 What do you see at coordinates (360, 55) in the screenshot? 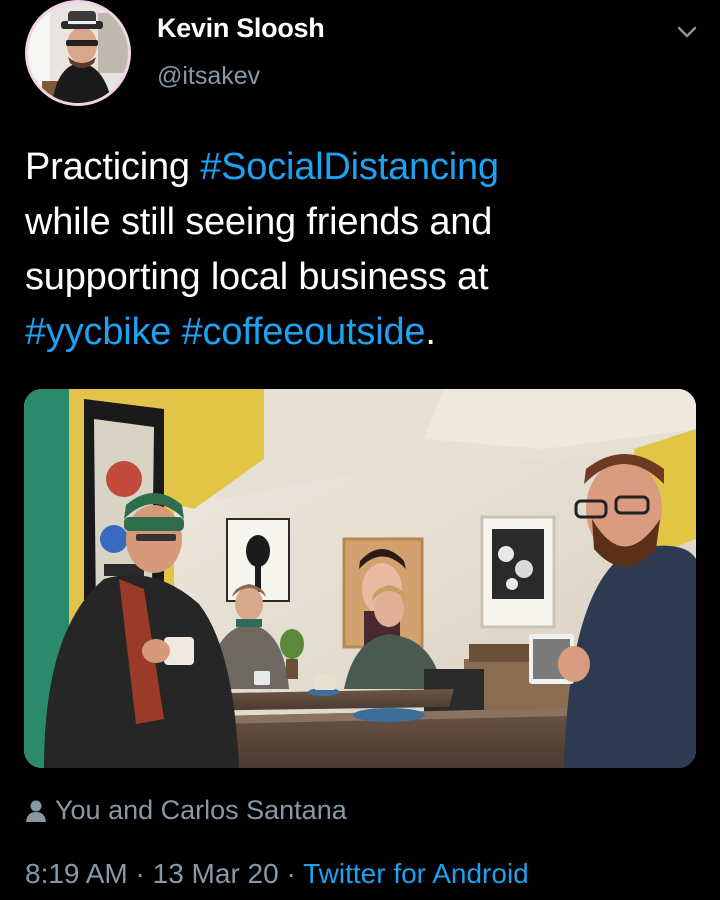
I see `tweet-header: Kevin Sloosh @itsakev` at bounding box center [360, 55].